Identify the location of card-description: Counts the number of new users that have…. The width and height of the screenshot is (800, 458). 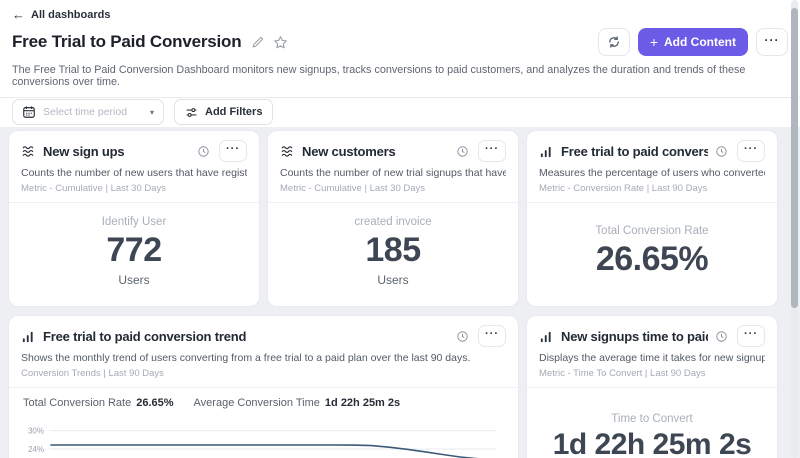
(134, 173).